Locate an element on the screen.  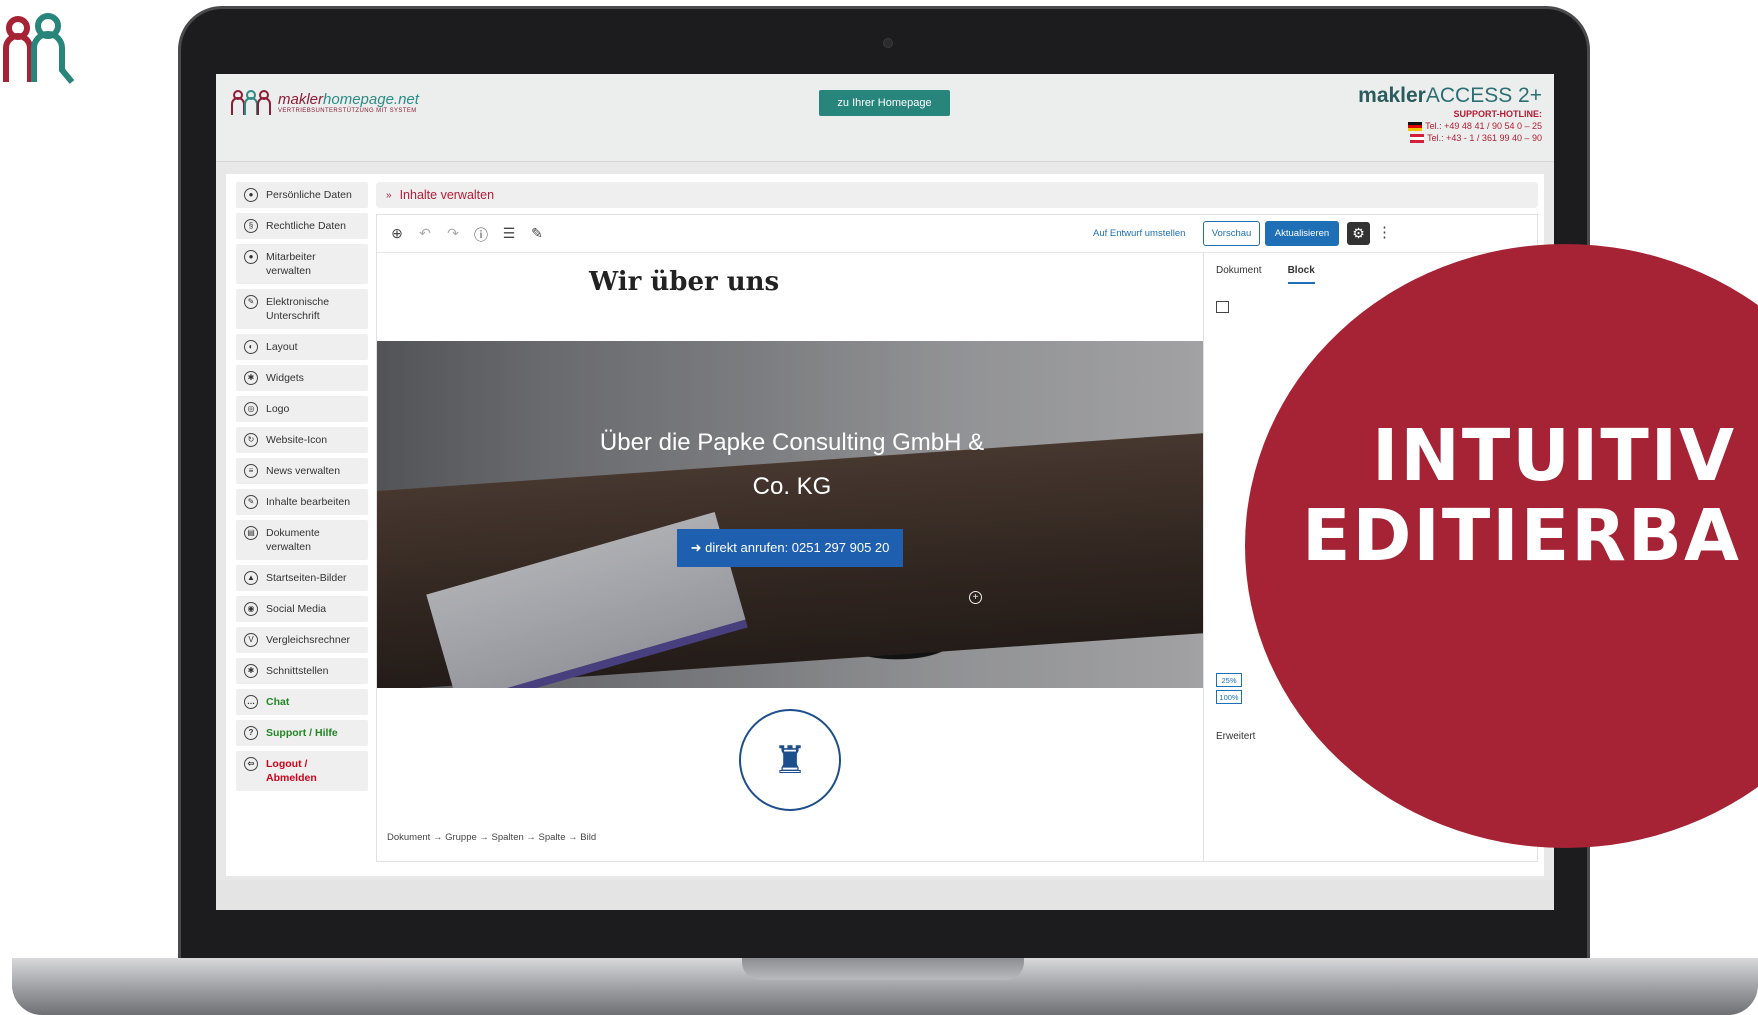
news-icon: ≡ is located at coordinates (251, 471).